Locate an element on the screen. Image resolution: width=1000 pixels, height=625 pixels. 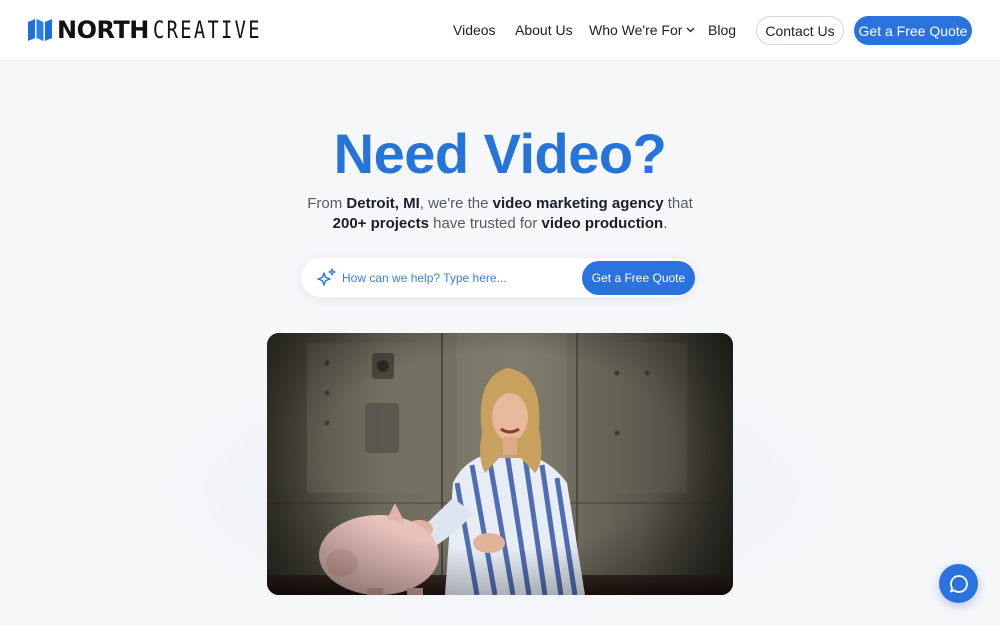
chat-bubble-icon is located at coordinates (958, 583).